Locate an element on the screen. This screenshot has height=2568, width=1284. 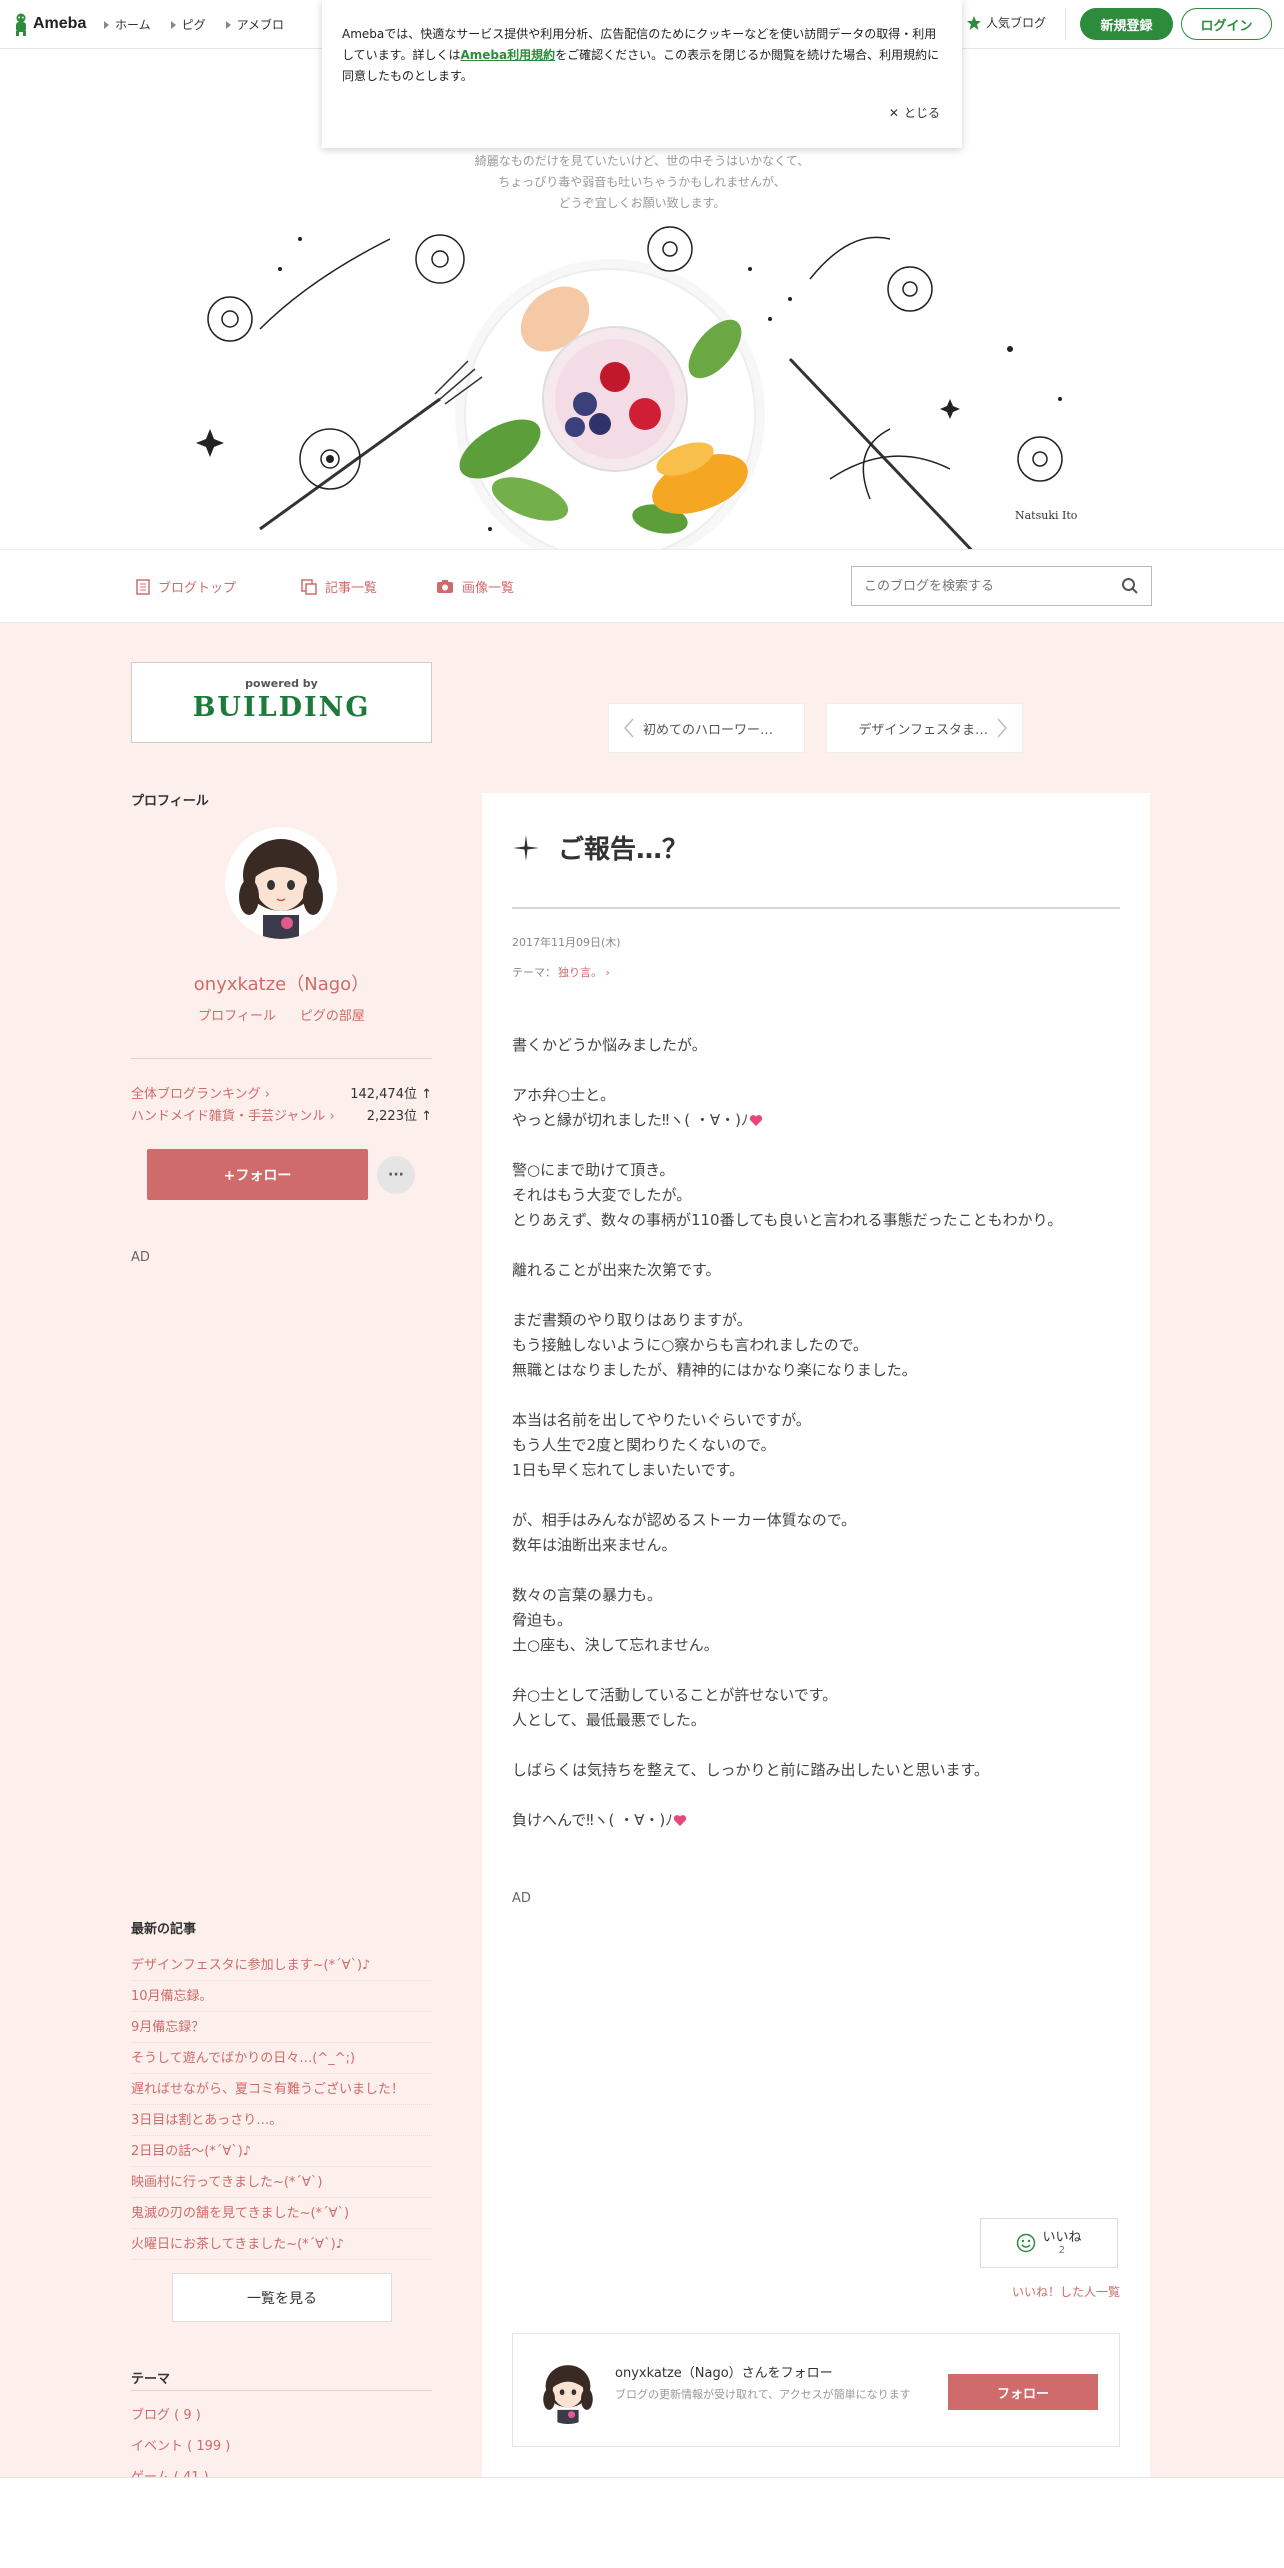
ranking-value: 2,223位 ↑ is located at coordinates (399, 1116).